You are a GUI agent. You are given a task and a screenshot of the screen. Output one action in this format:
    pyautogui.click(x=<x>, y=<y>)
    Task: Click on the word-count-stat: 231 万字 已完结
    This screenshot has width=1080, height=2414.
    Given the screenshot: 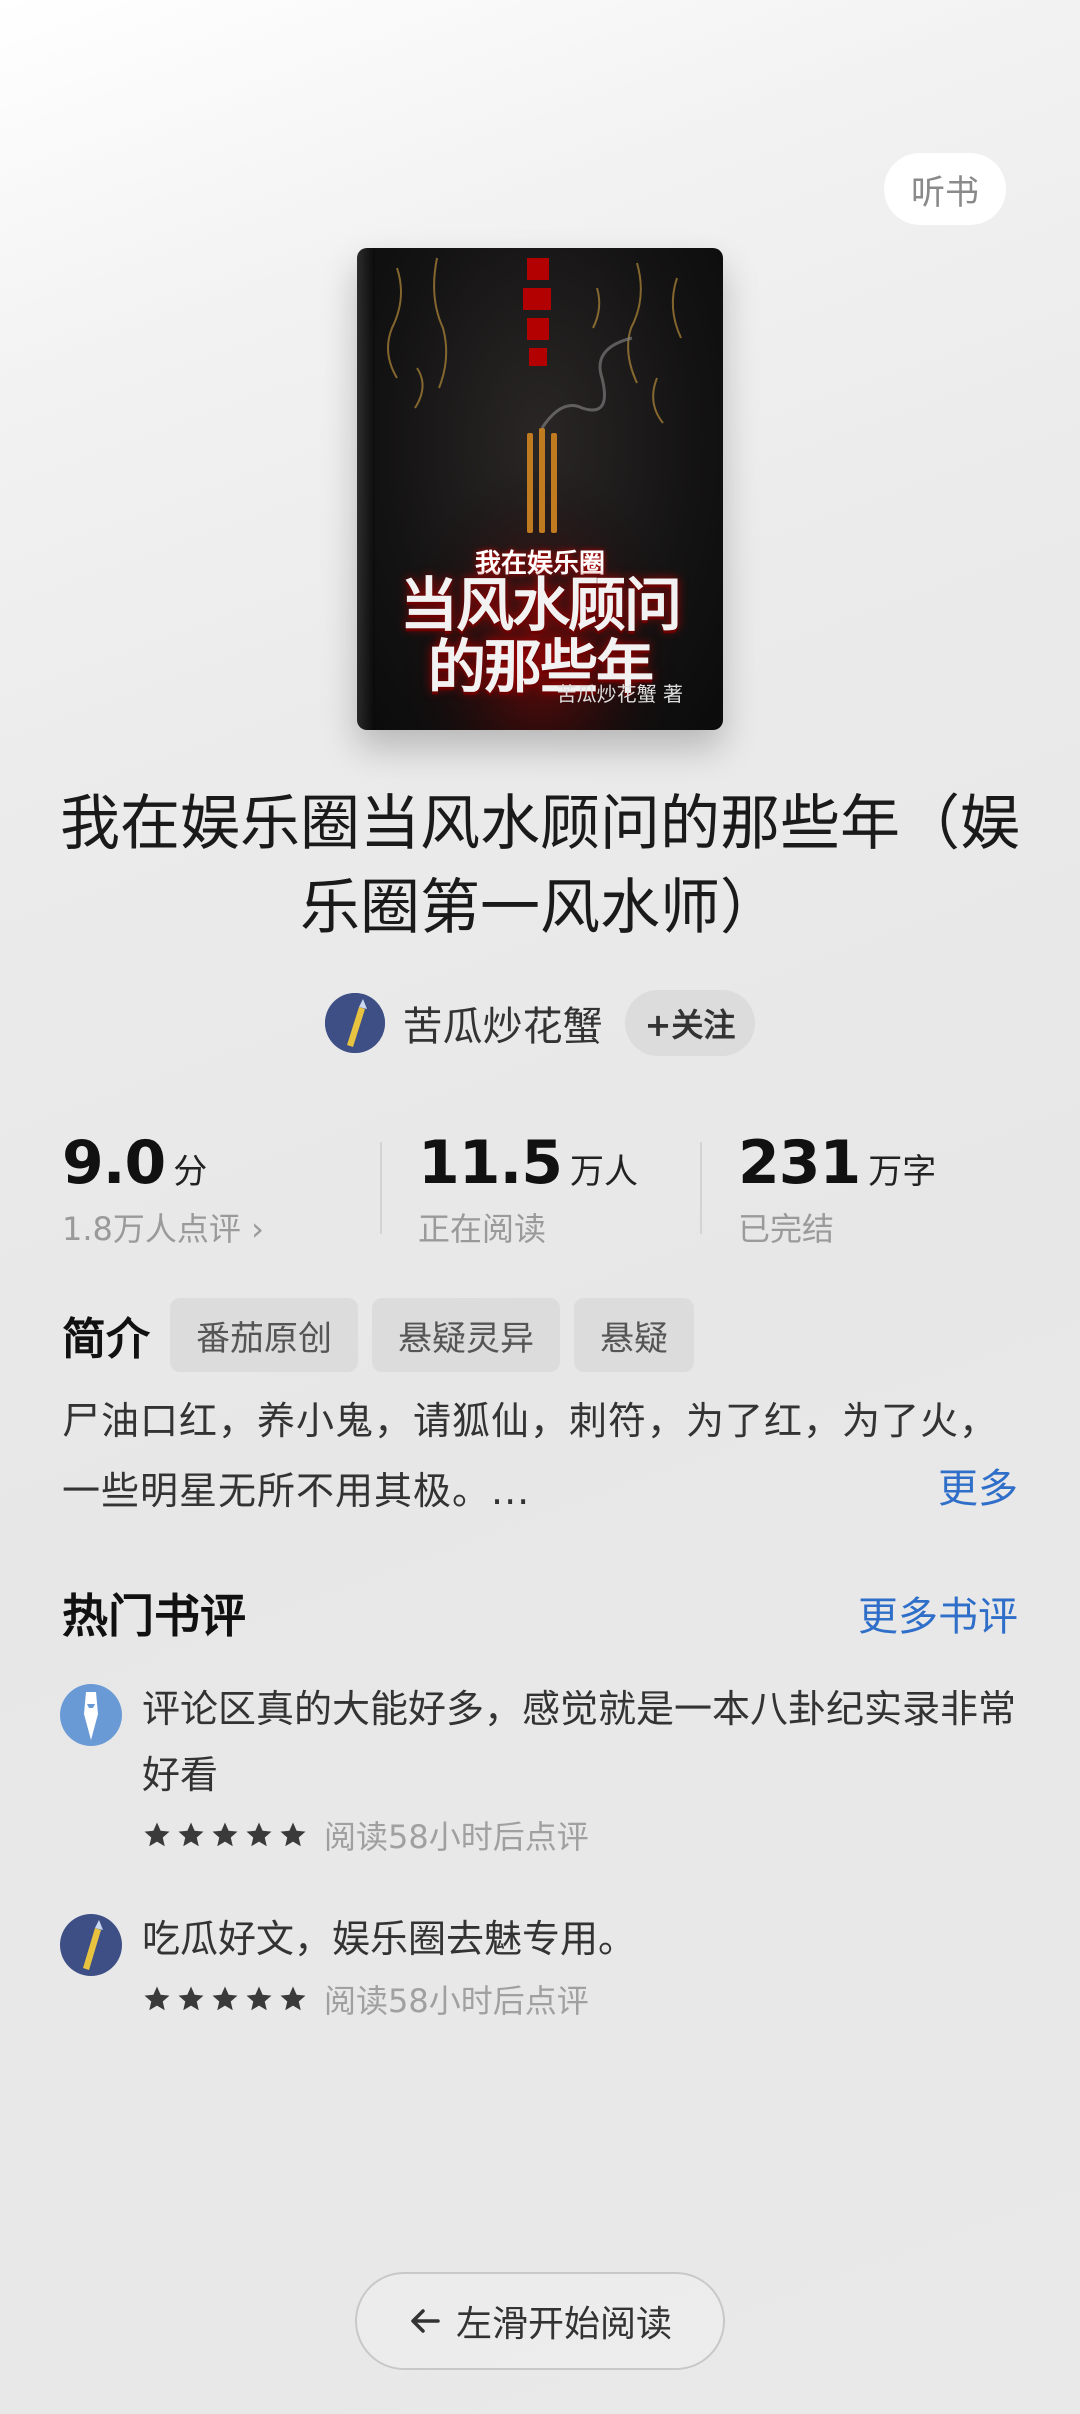 What is the action you would take?
    pyautogui.click(x=837, y=1189)
    